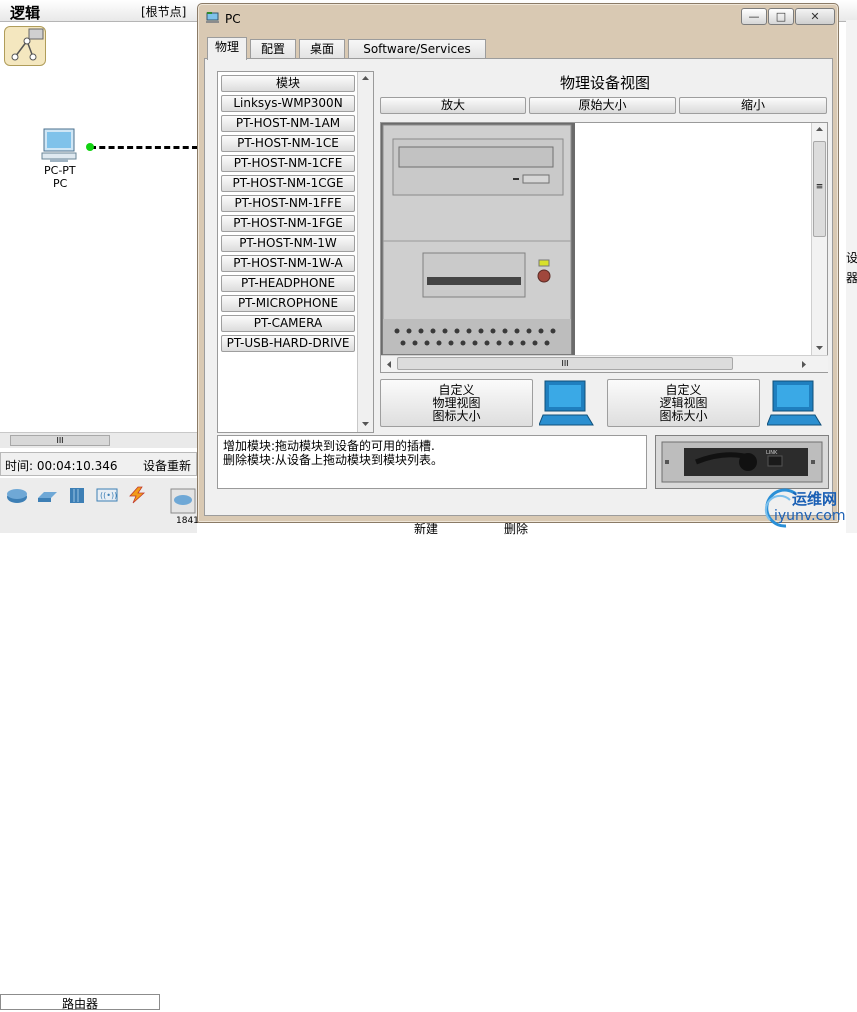 The width and height of the screenshot is (857, 1012). What do you see at coordinates (137, 495) in the screenshot?
I see `connection-lightning-icon` at bounding box center [137, 495].